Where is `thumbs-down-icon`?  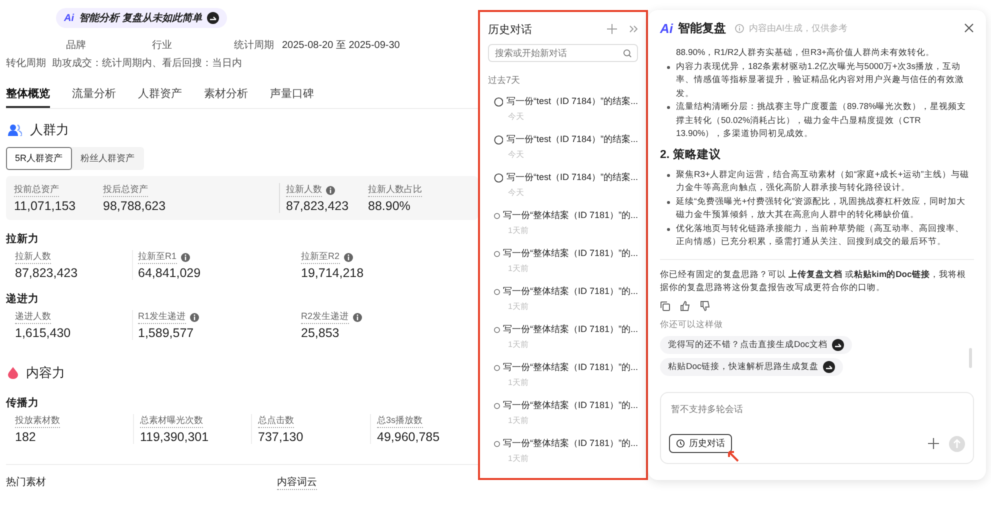
thumbs-down-icon is located at coordinates (705, 305).